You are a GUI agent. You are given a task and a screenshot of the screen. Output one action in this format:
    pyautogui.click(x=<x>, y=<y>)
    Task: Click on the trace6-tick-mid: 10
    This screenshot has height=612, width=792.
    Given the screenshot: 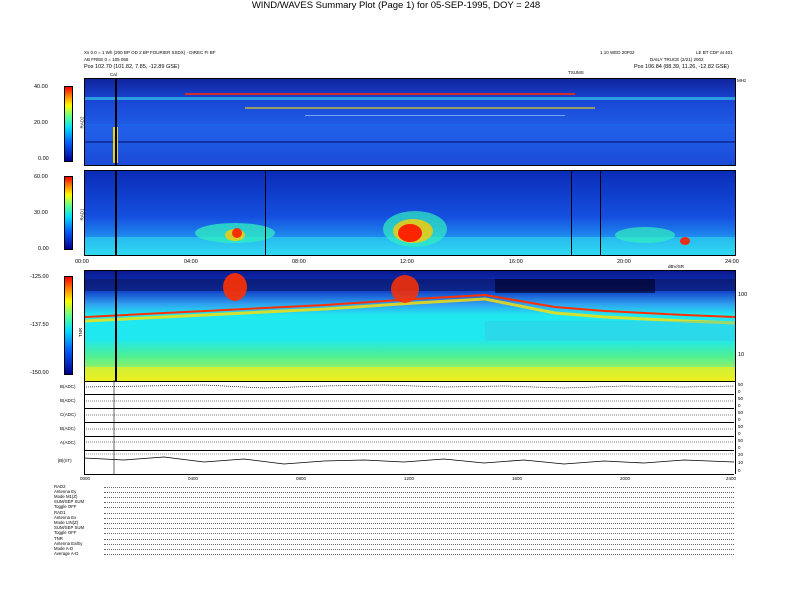 What is the action you would take?
    pyautogui.click(x=741, y=462)
    